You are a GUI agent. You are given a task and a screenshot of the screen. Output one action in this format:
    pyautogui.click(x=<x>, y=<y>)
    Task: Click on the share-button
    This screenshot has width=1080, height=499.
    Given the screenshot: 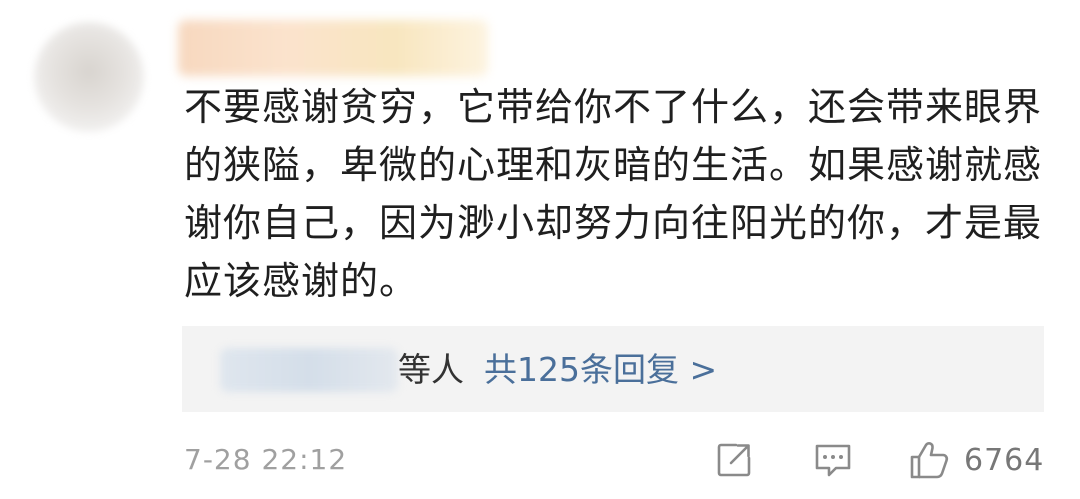 What is the action you would take?
    pyautogui.click(x=734, y=460)
    